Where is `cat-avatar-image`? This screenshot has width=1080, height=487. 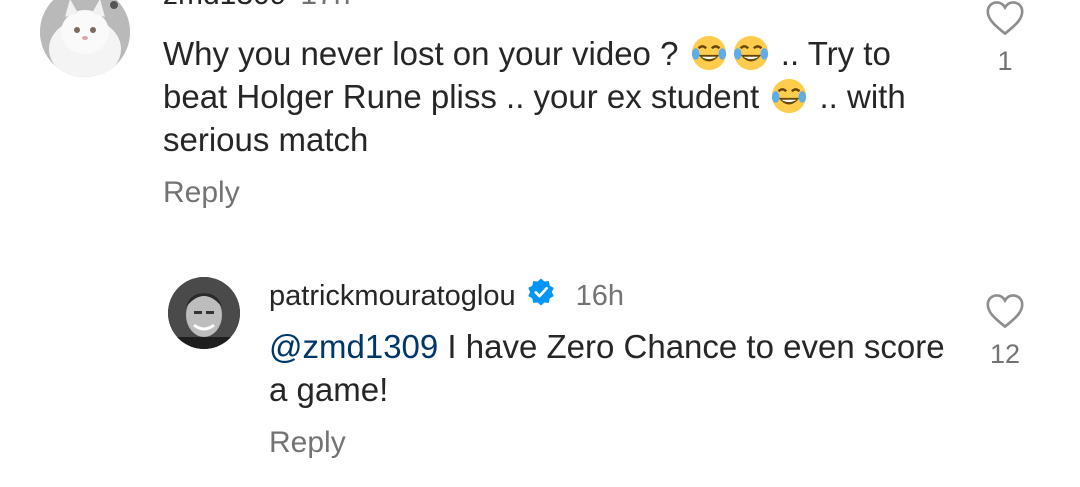 cat-avatar-image is located at coordinates (85, 38).